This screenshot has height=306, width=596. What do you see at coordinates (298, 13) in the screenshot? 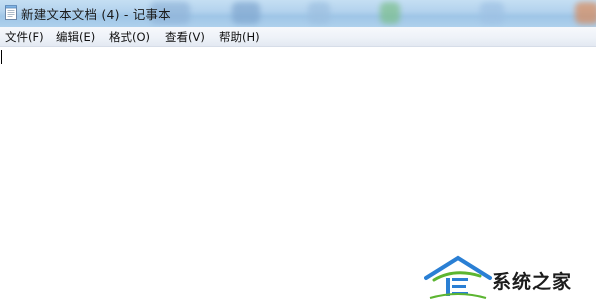
I see `title-bar: 新建文本文档 (4) - 记事本` at bounding box center [298, 13].